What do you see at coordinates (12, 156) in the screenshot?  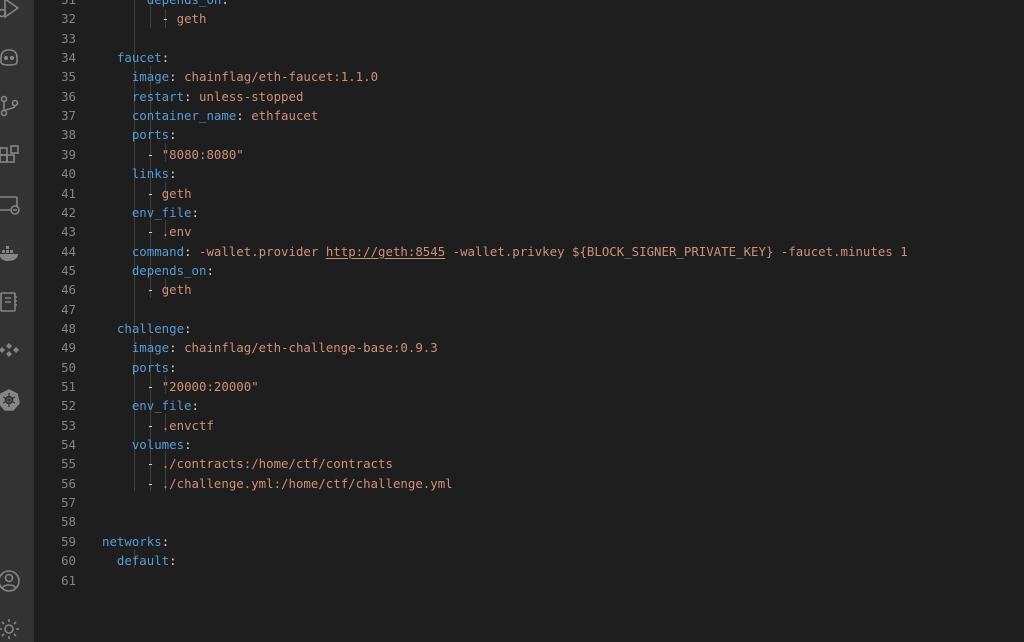 I see `extensions-icon` at bounding box center [12, 156].